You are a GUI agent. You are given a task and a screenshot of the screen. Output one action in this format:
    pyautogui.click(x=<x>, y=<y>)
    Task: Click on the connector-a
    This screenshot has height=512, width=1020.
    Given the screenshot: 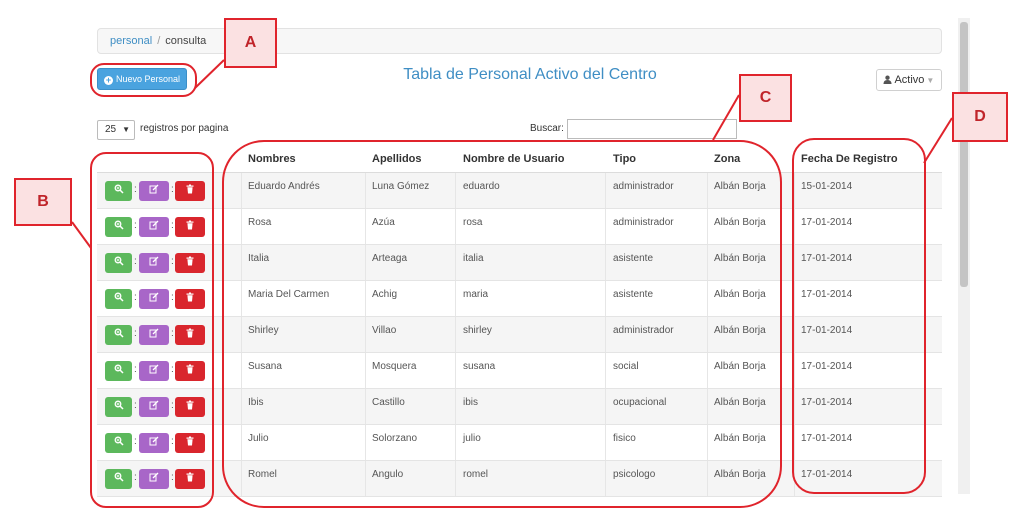 What is the action you would take?
    pyautogui.click(x=209, y=74)
    